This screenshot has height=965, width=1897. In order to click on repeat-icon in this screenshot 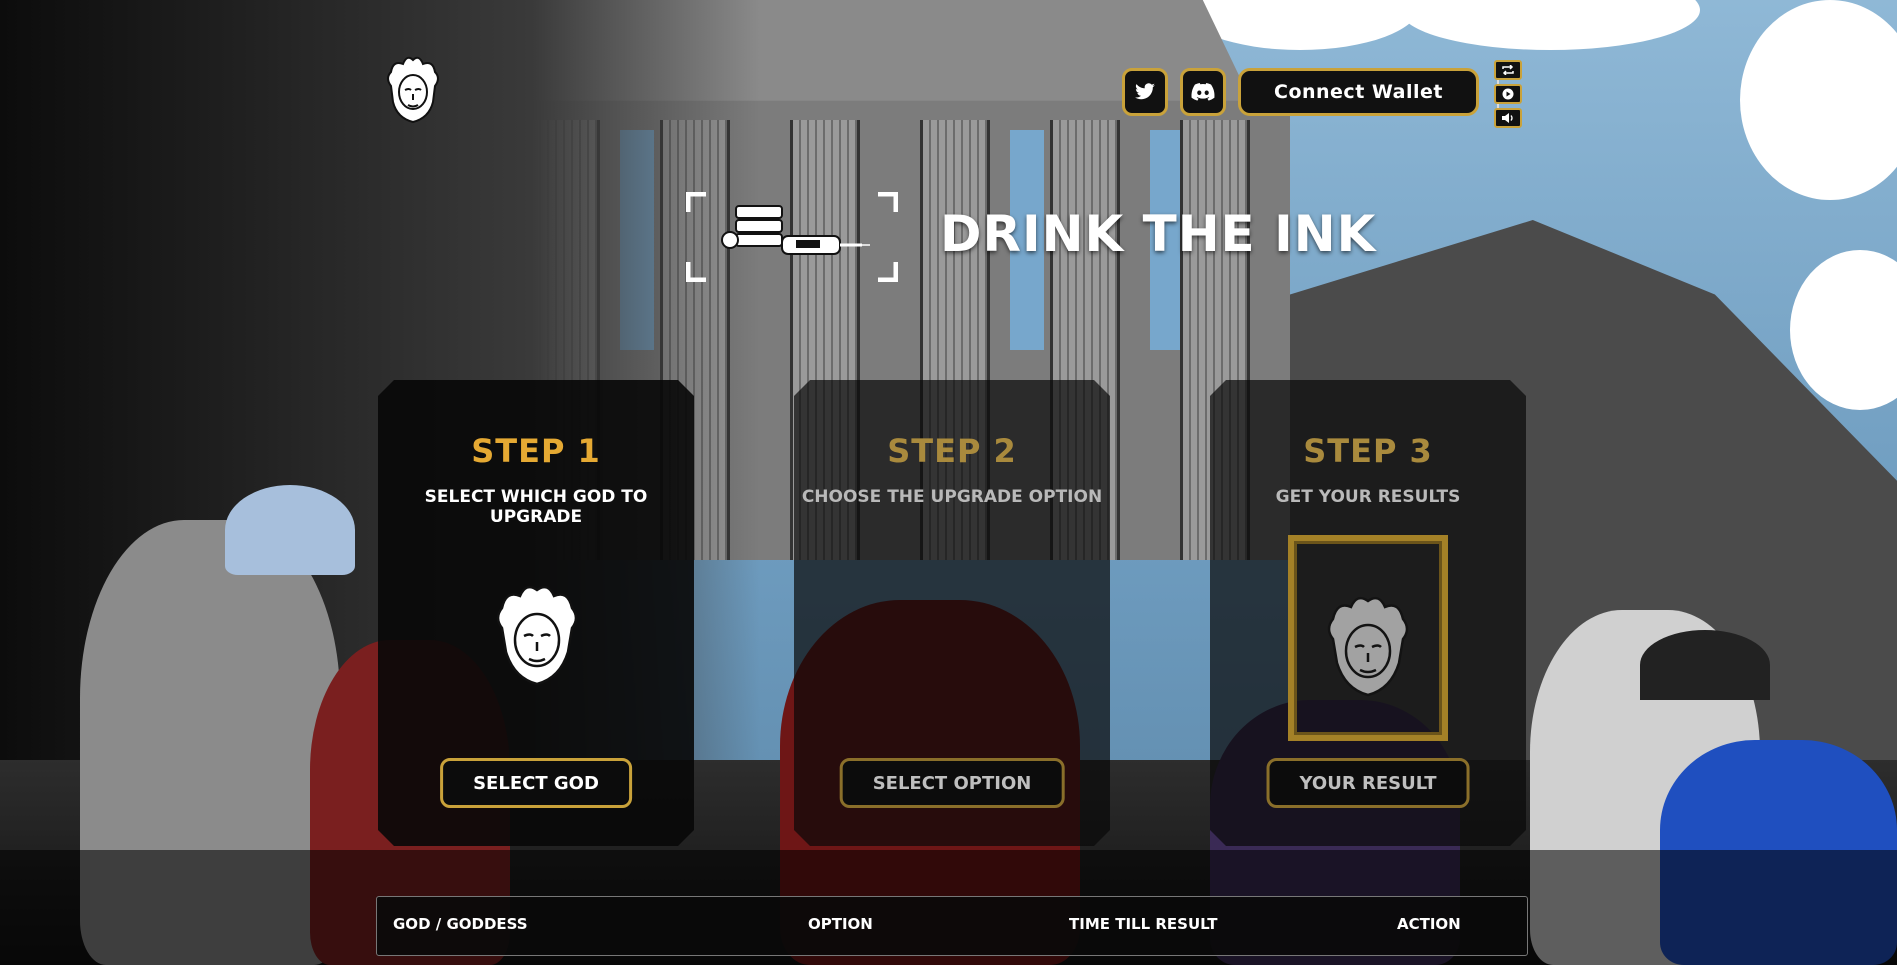, I will do `click(1508, 70)`.